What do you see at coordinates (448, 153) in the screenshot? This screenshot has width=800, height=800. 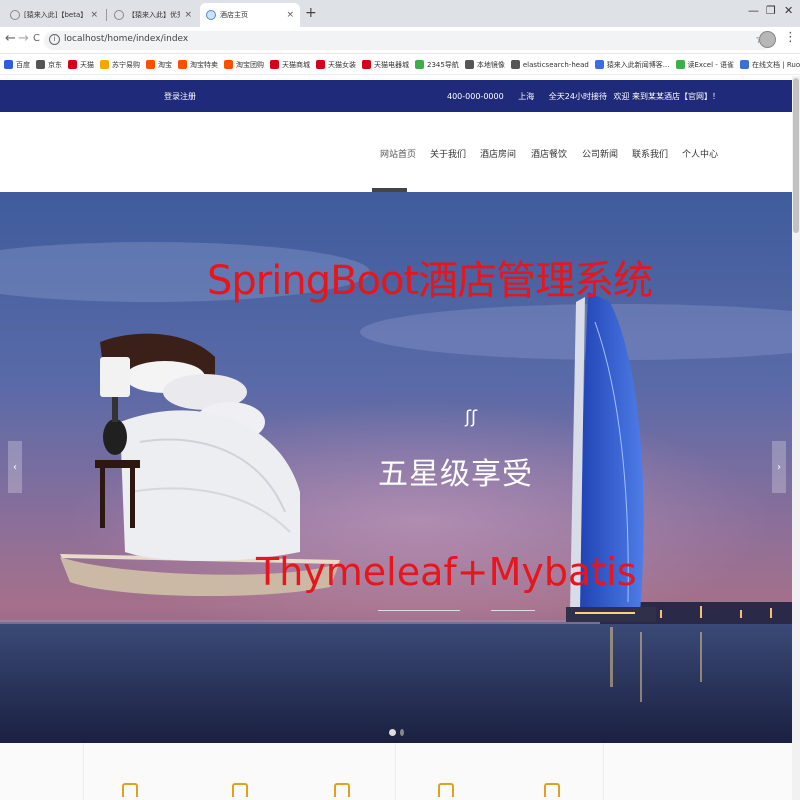 I see `nav-item-about: 关于我们` at bounding box center [448, 153].